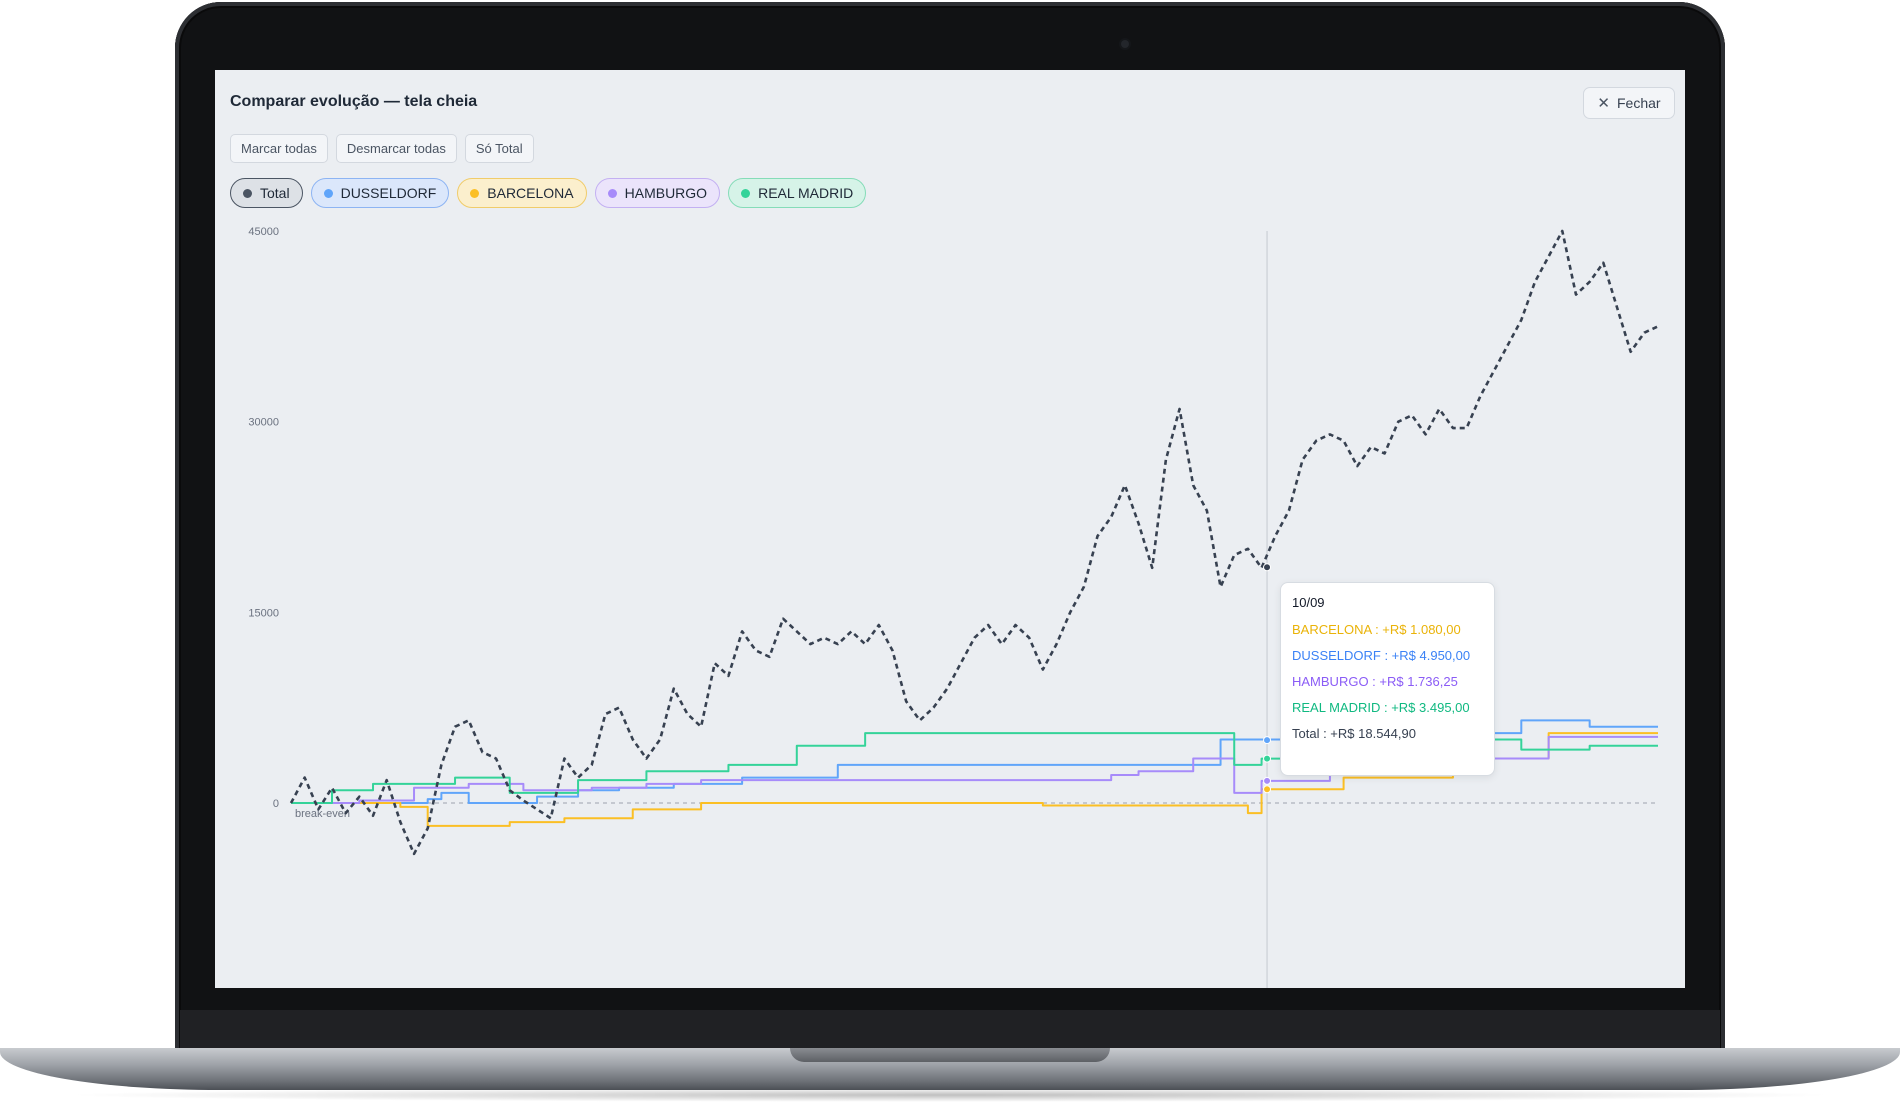 The height and width of the screenshot is (1112, 1900). Describe the element at coordinates (1267, 567) in the screenshot. I see `hover-marker-total` at that location.